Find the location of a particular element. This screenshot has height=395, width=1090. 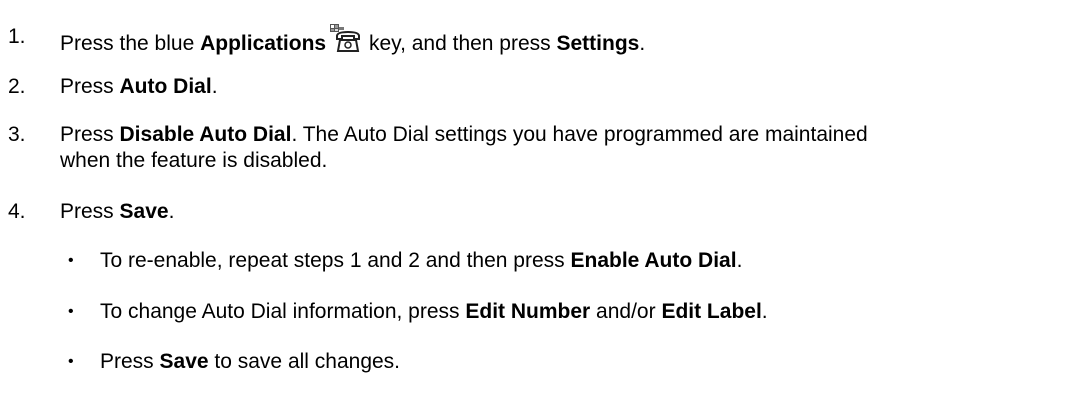

step-number: 1. is located at coordinates (17, 36).